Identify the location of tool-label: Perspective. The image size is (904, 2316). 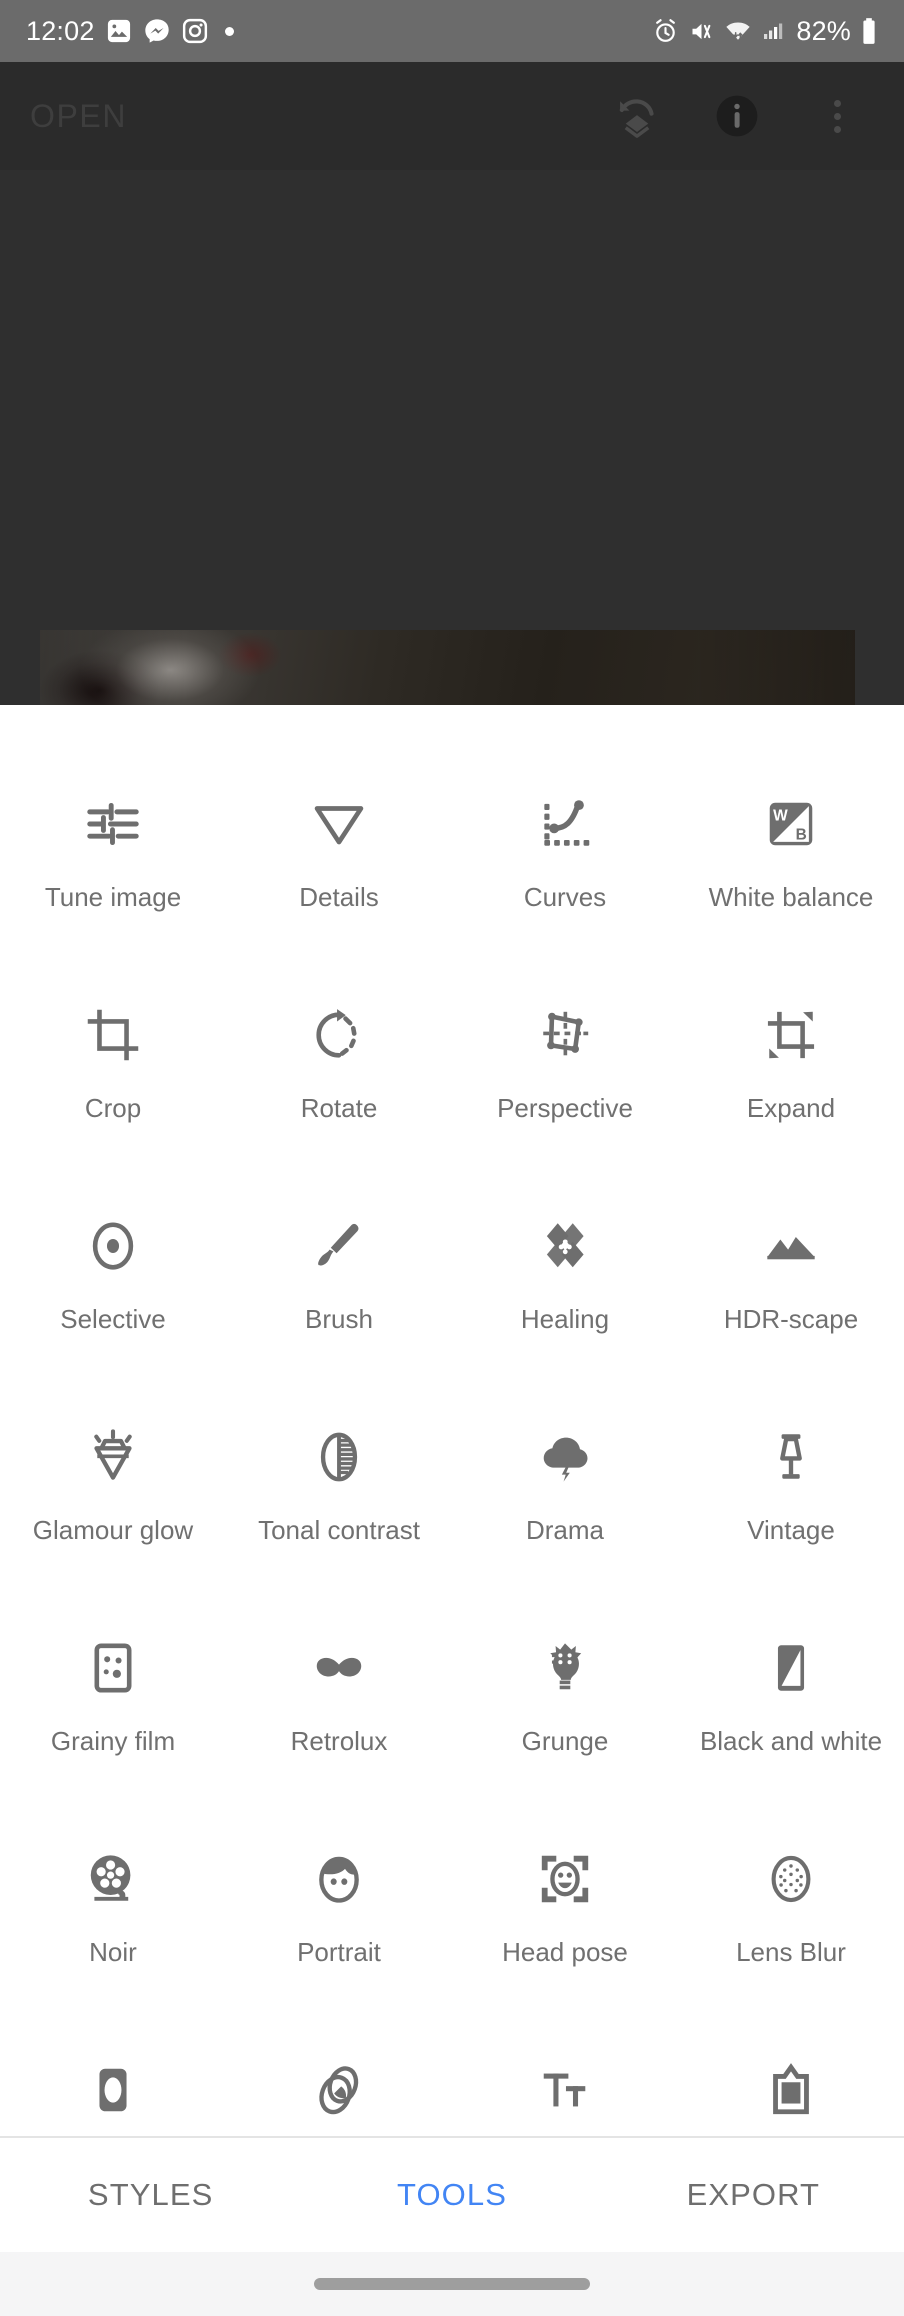
(565, 1108).